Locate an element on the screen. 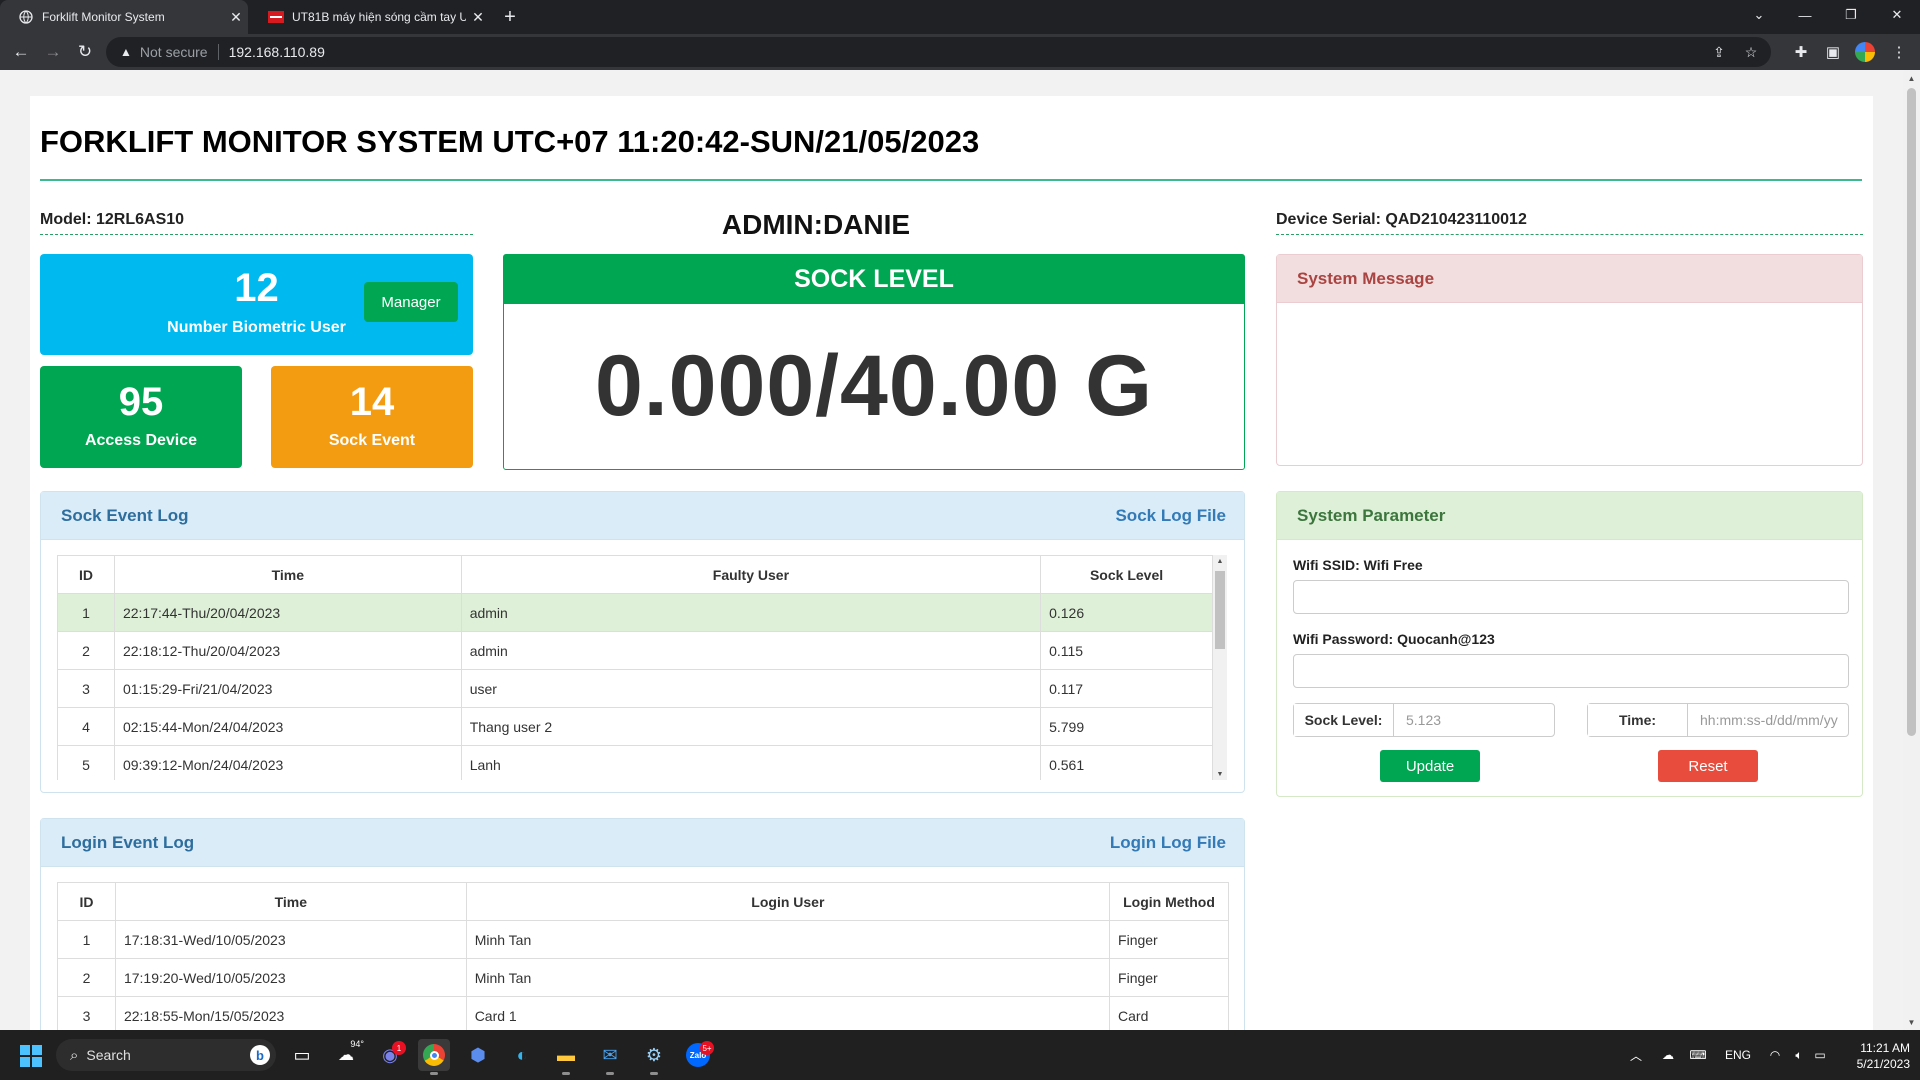 This screenshot has height=1080, width=1920. sock-level-input-group: Sock Level: 5.123 is located at coordinates (1424, 720).